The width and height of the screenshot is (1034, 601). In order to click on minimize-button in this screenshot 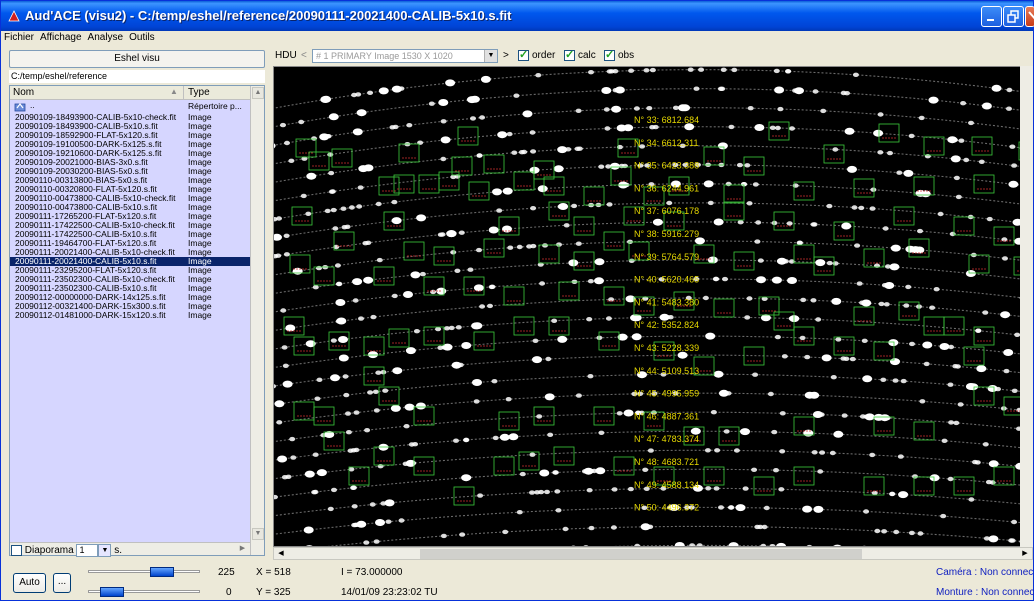, I will do `click(991, 16)`.